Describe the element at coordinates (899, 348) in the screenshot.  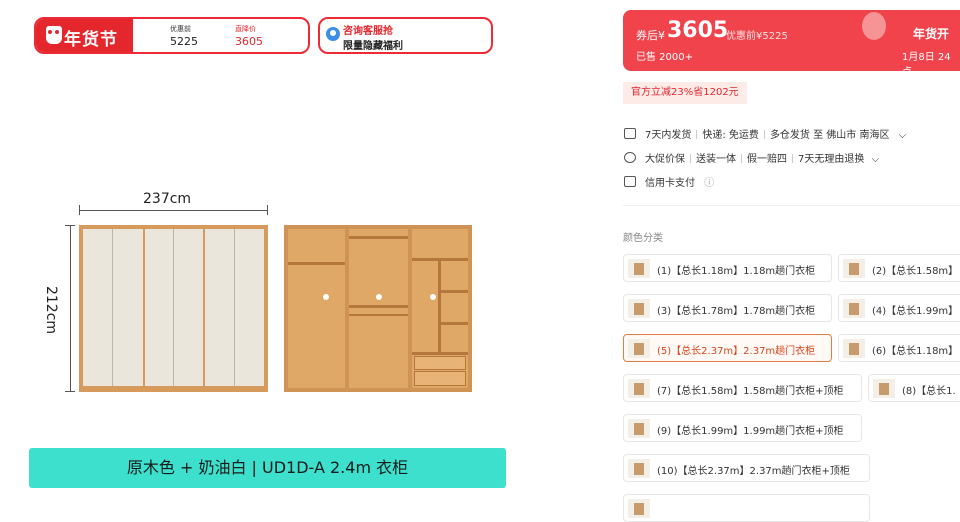
I see `sku-option: (6)【总长1.18m】` at that location.